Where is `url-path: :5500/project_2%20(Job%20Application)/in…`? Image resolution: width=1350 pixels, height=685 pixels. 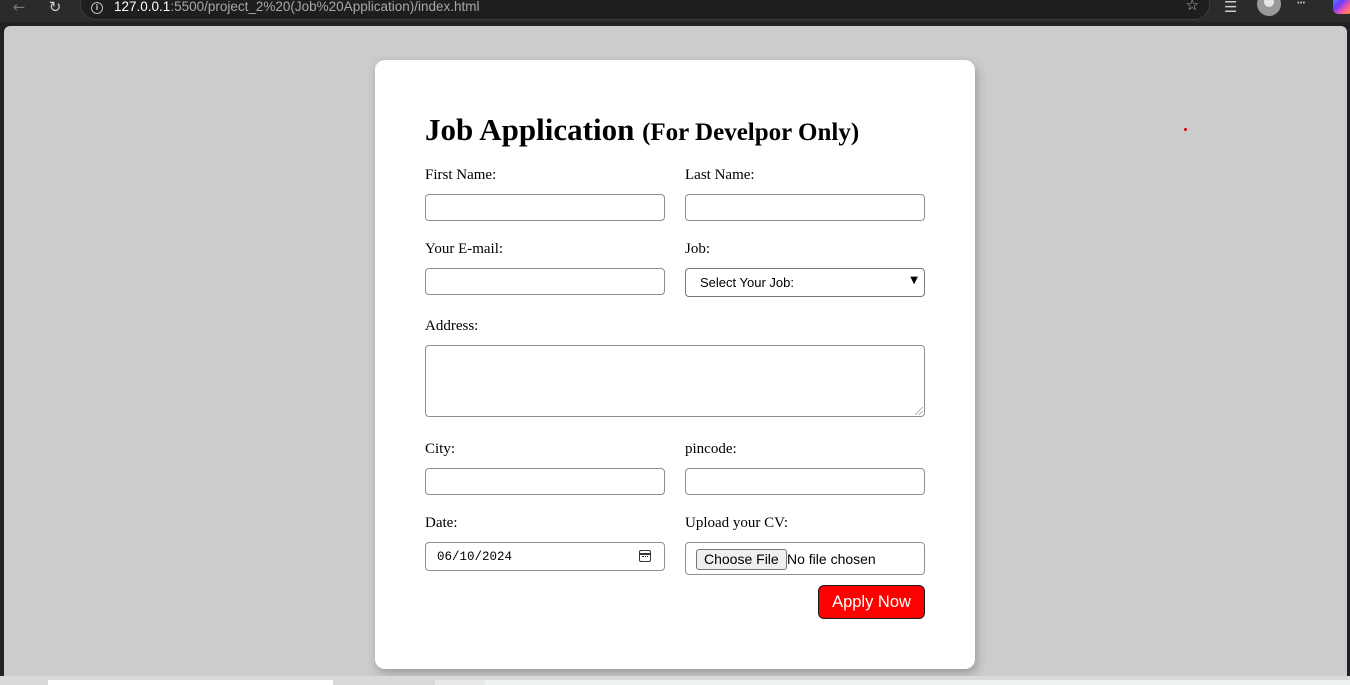
url-path: :5500/project_2%20(Job%20Application)/in… is located at coordinates (325, 7).